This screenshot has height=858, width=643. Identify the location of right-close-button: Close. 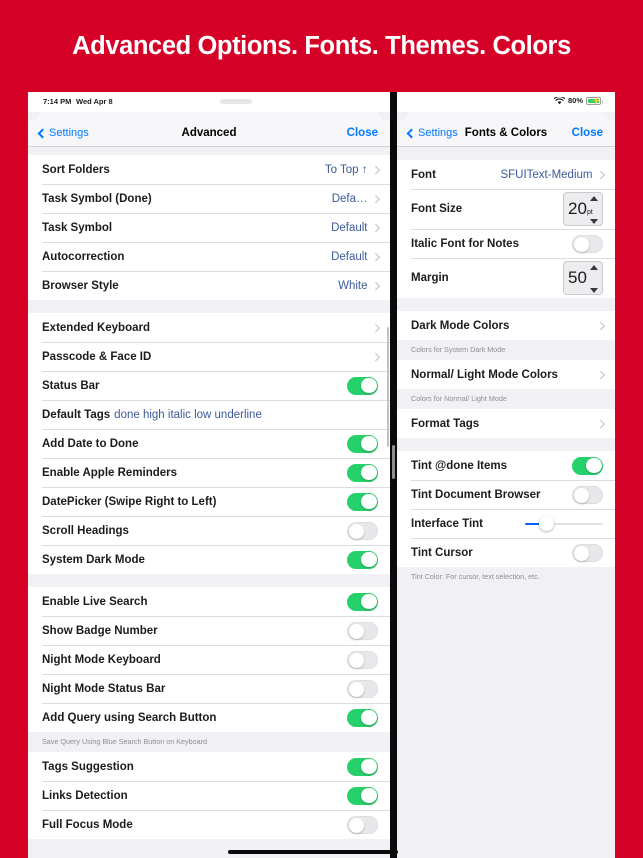
(587, 133).